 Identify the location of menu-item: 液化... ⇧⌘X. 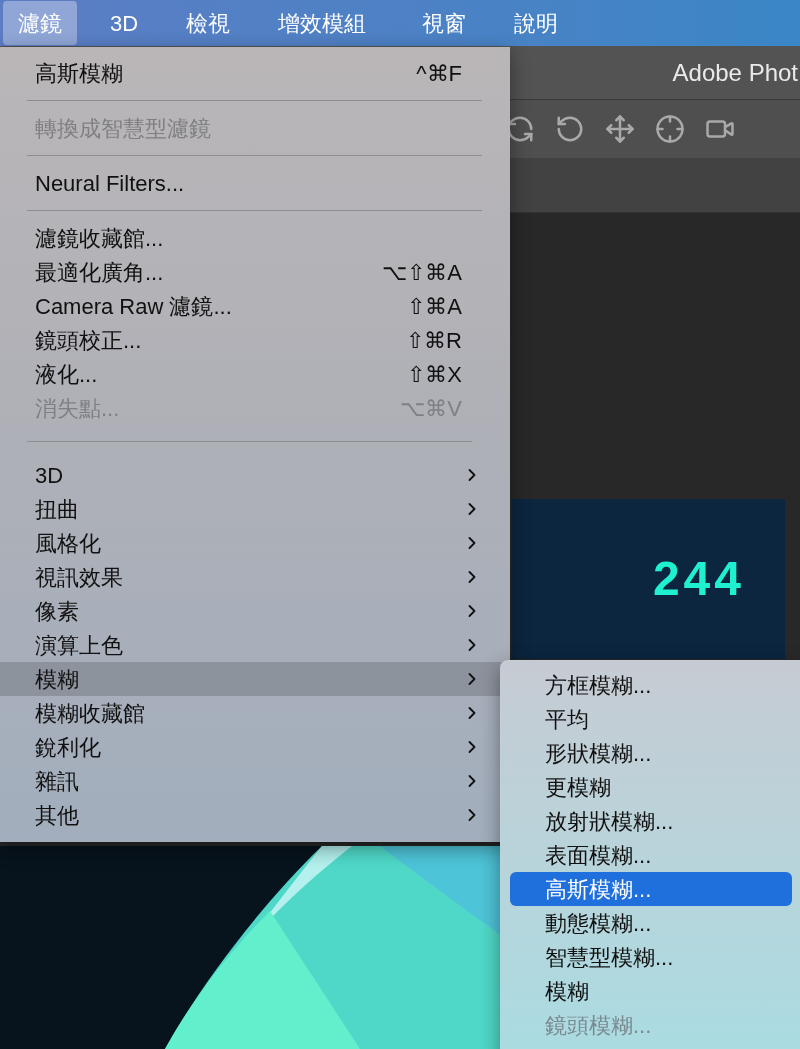
(255, 374).